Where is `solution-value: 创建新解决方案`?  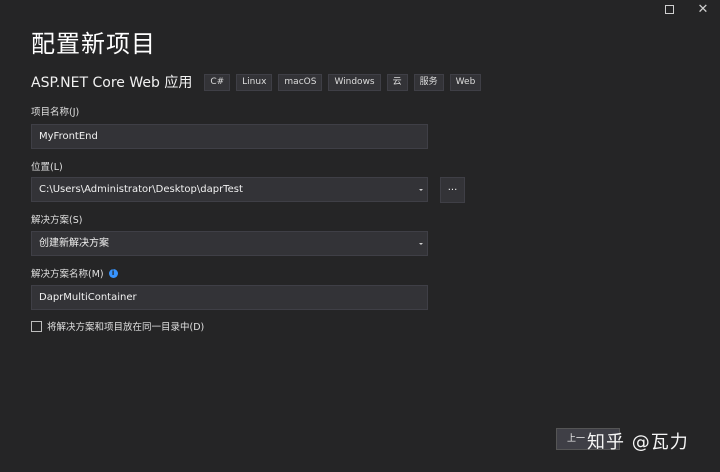
solution-value: 创建新解决方案 is located at coordinates (74, 243).